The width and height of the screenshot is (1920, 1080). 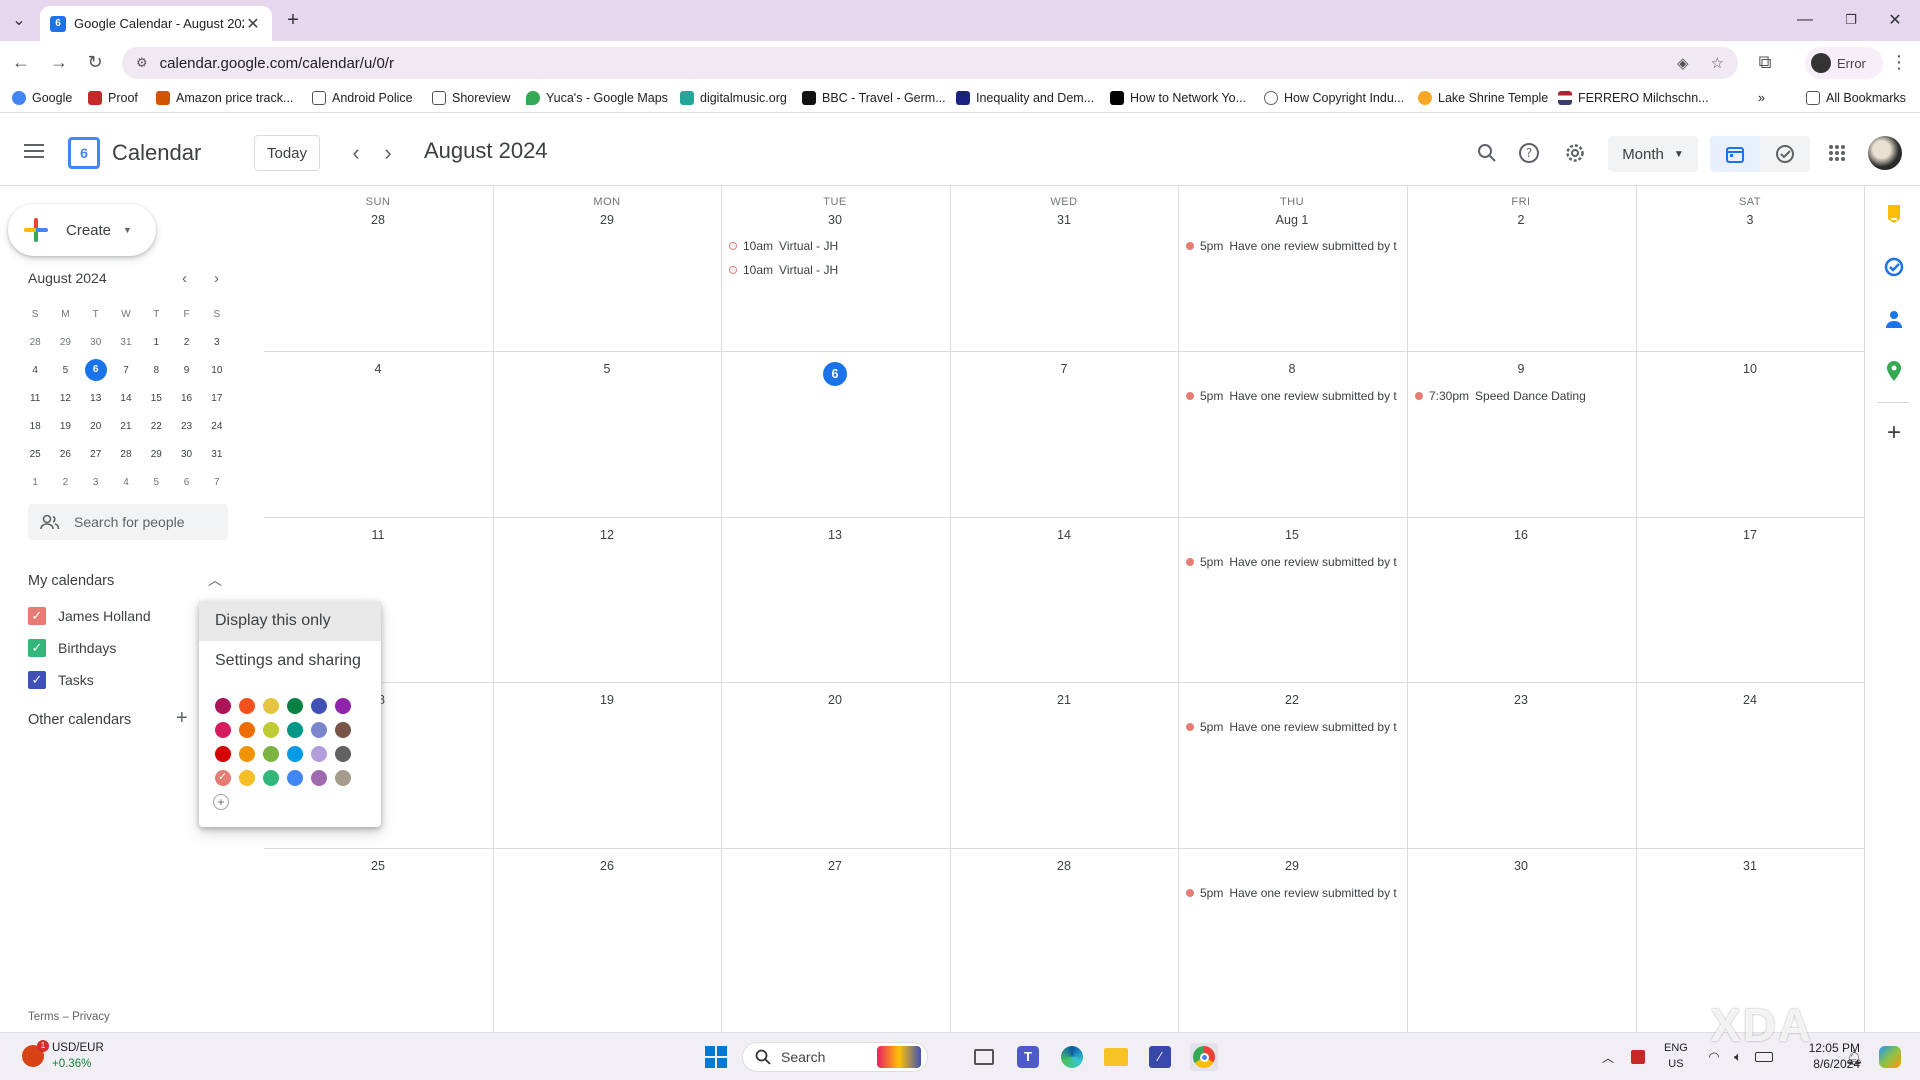 I want to click on add-custom-color-icon: +, so click(x=221, y=802).